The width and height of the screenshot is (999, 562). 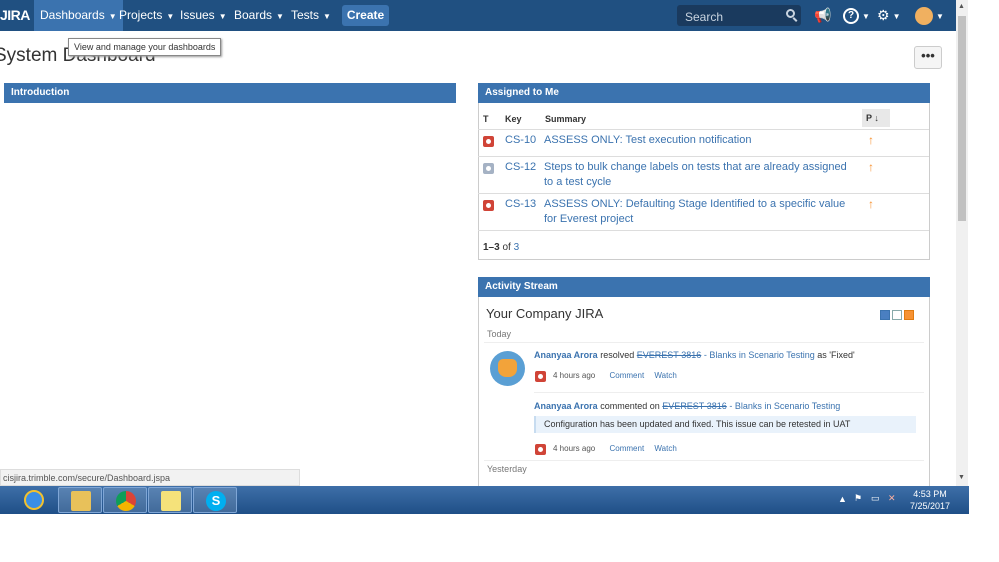 I want to click on taskbar-sticky-notes, so click(x=170, y=500).